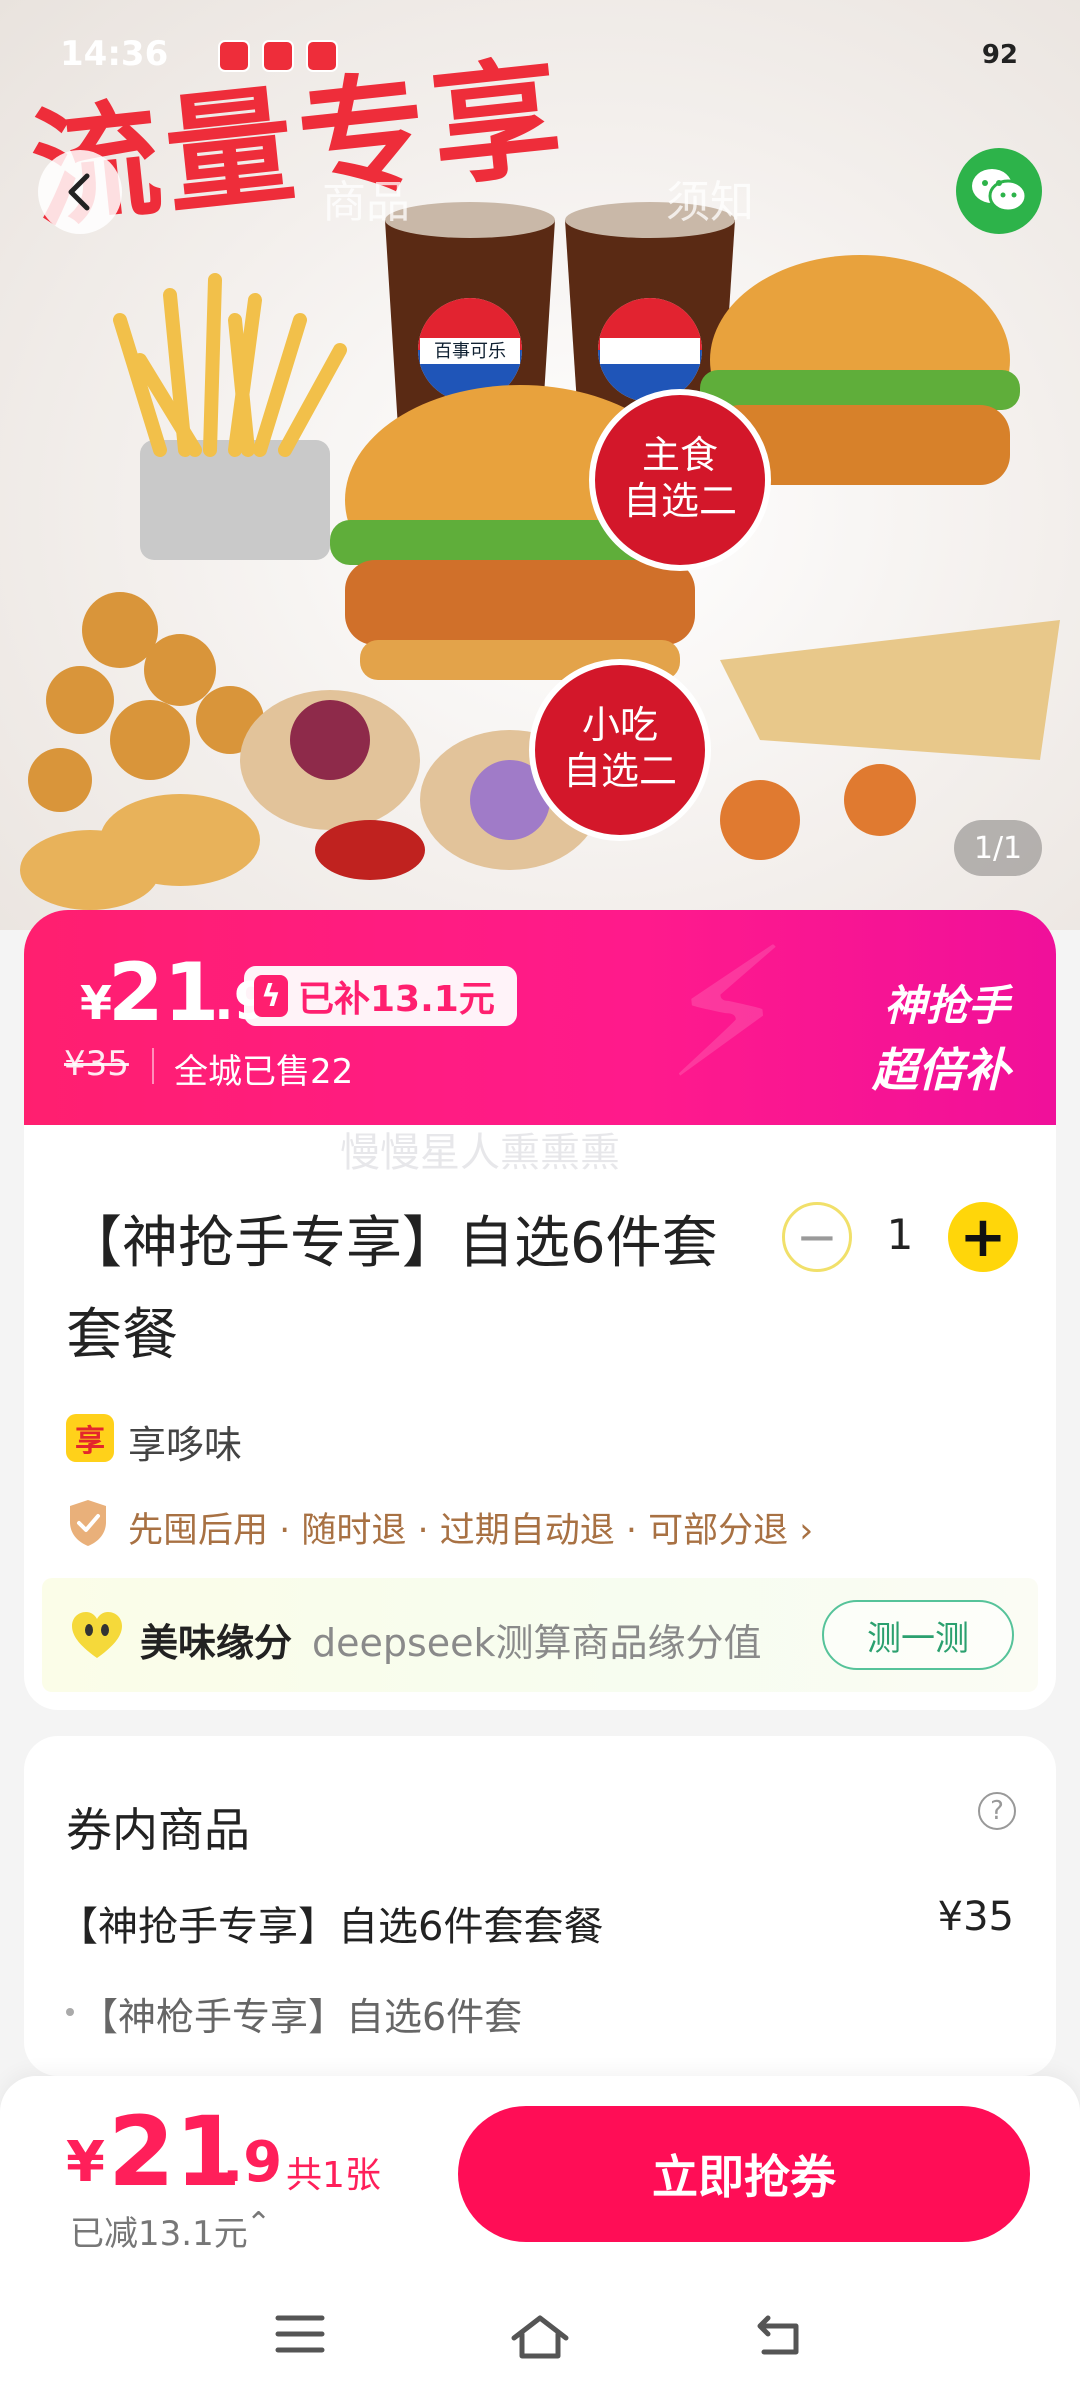 This screenshot has width=1080, height=2400. Describe the element at coordinates (999, 55) in the screenshot. I see `battery-level: 92` at that location.